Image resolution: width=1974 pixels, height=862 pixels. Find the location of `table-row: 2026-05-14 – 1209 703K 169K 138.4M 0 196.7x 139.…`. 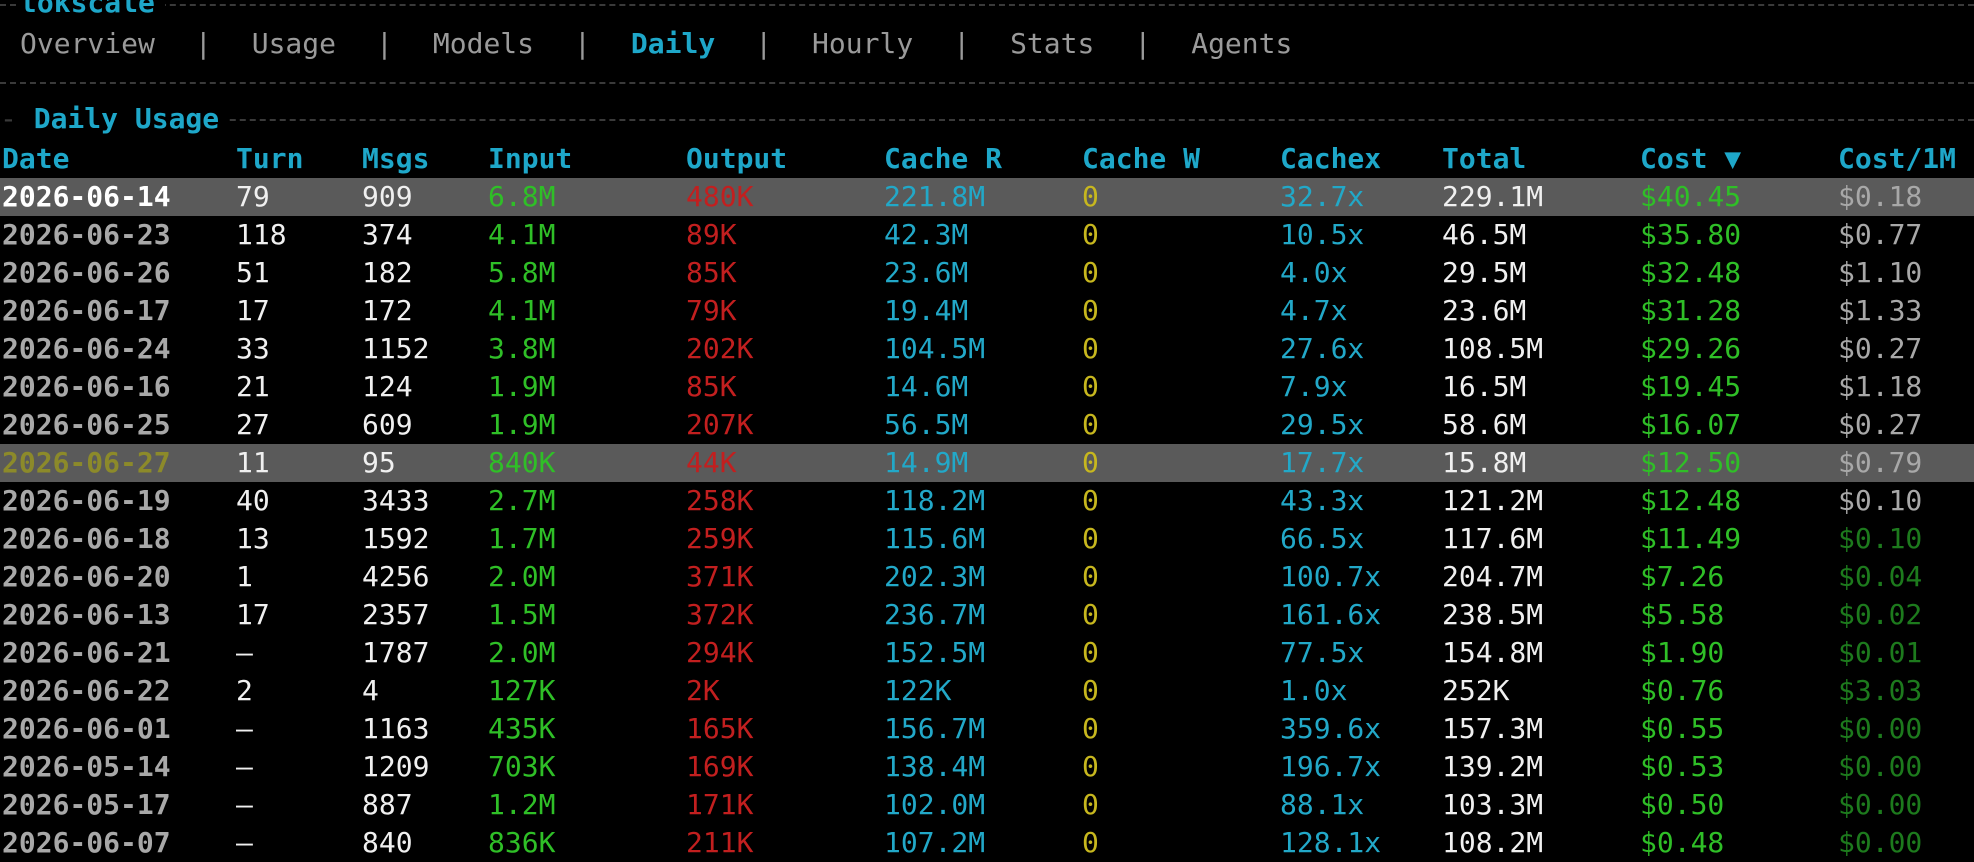

table-row: 2026-05-14 – 1209 703K 169K 138.4M 0 196.7x 139.… is located at coordinates (987, 767).